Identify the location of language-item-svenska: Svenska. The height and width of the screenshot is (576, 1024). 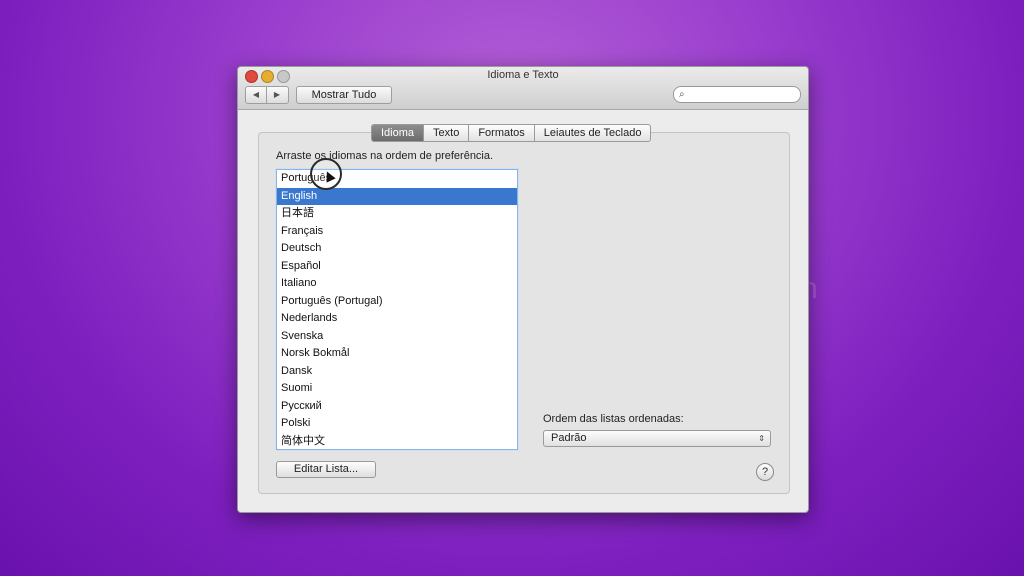
(397, 337).